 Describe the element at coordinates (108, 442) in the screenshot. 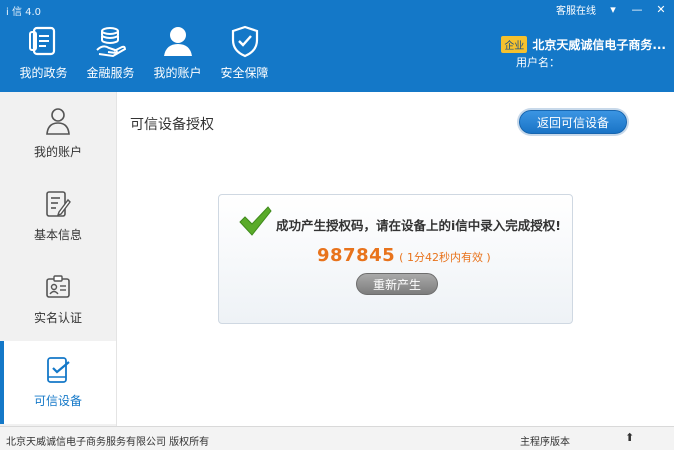

I see `copyright-text: 北京天威诚信电子商务服务有限公司 版权所有` at that location.